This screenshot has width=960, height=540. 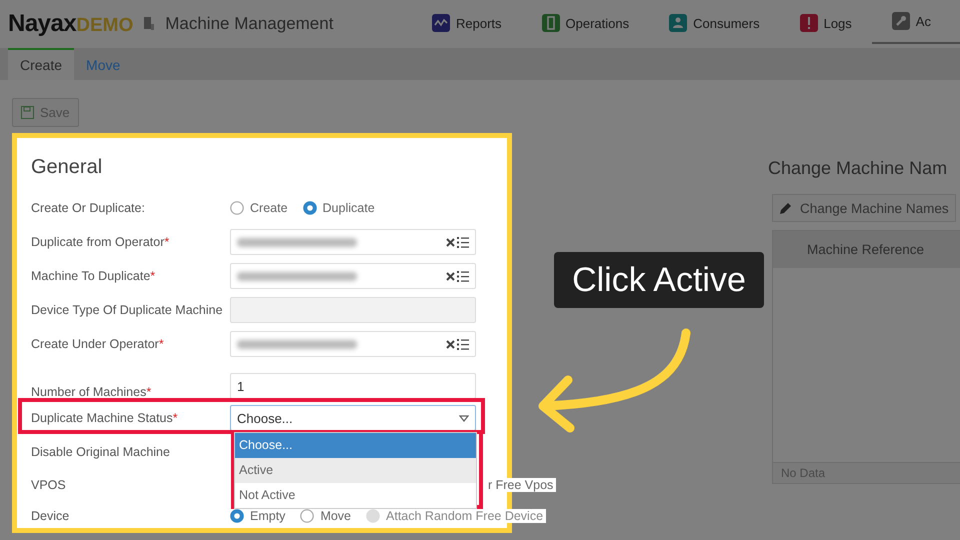 What do you see at coordinates (464, 418) in the screenshot?
I see `caret-icon` at bounding box center [464, 418].